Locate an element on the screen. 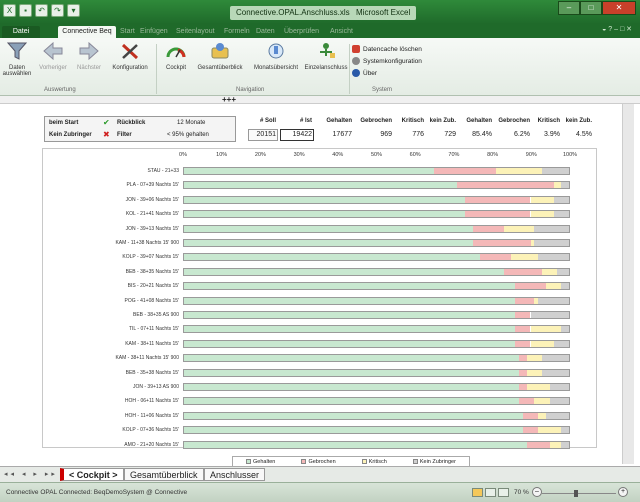 The image size is (640, 502). zoom-in-button: + is located at coordinates (623, 492).